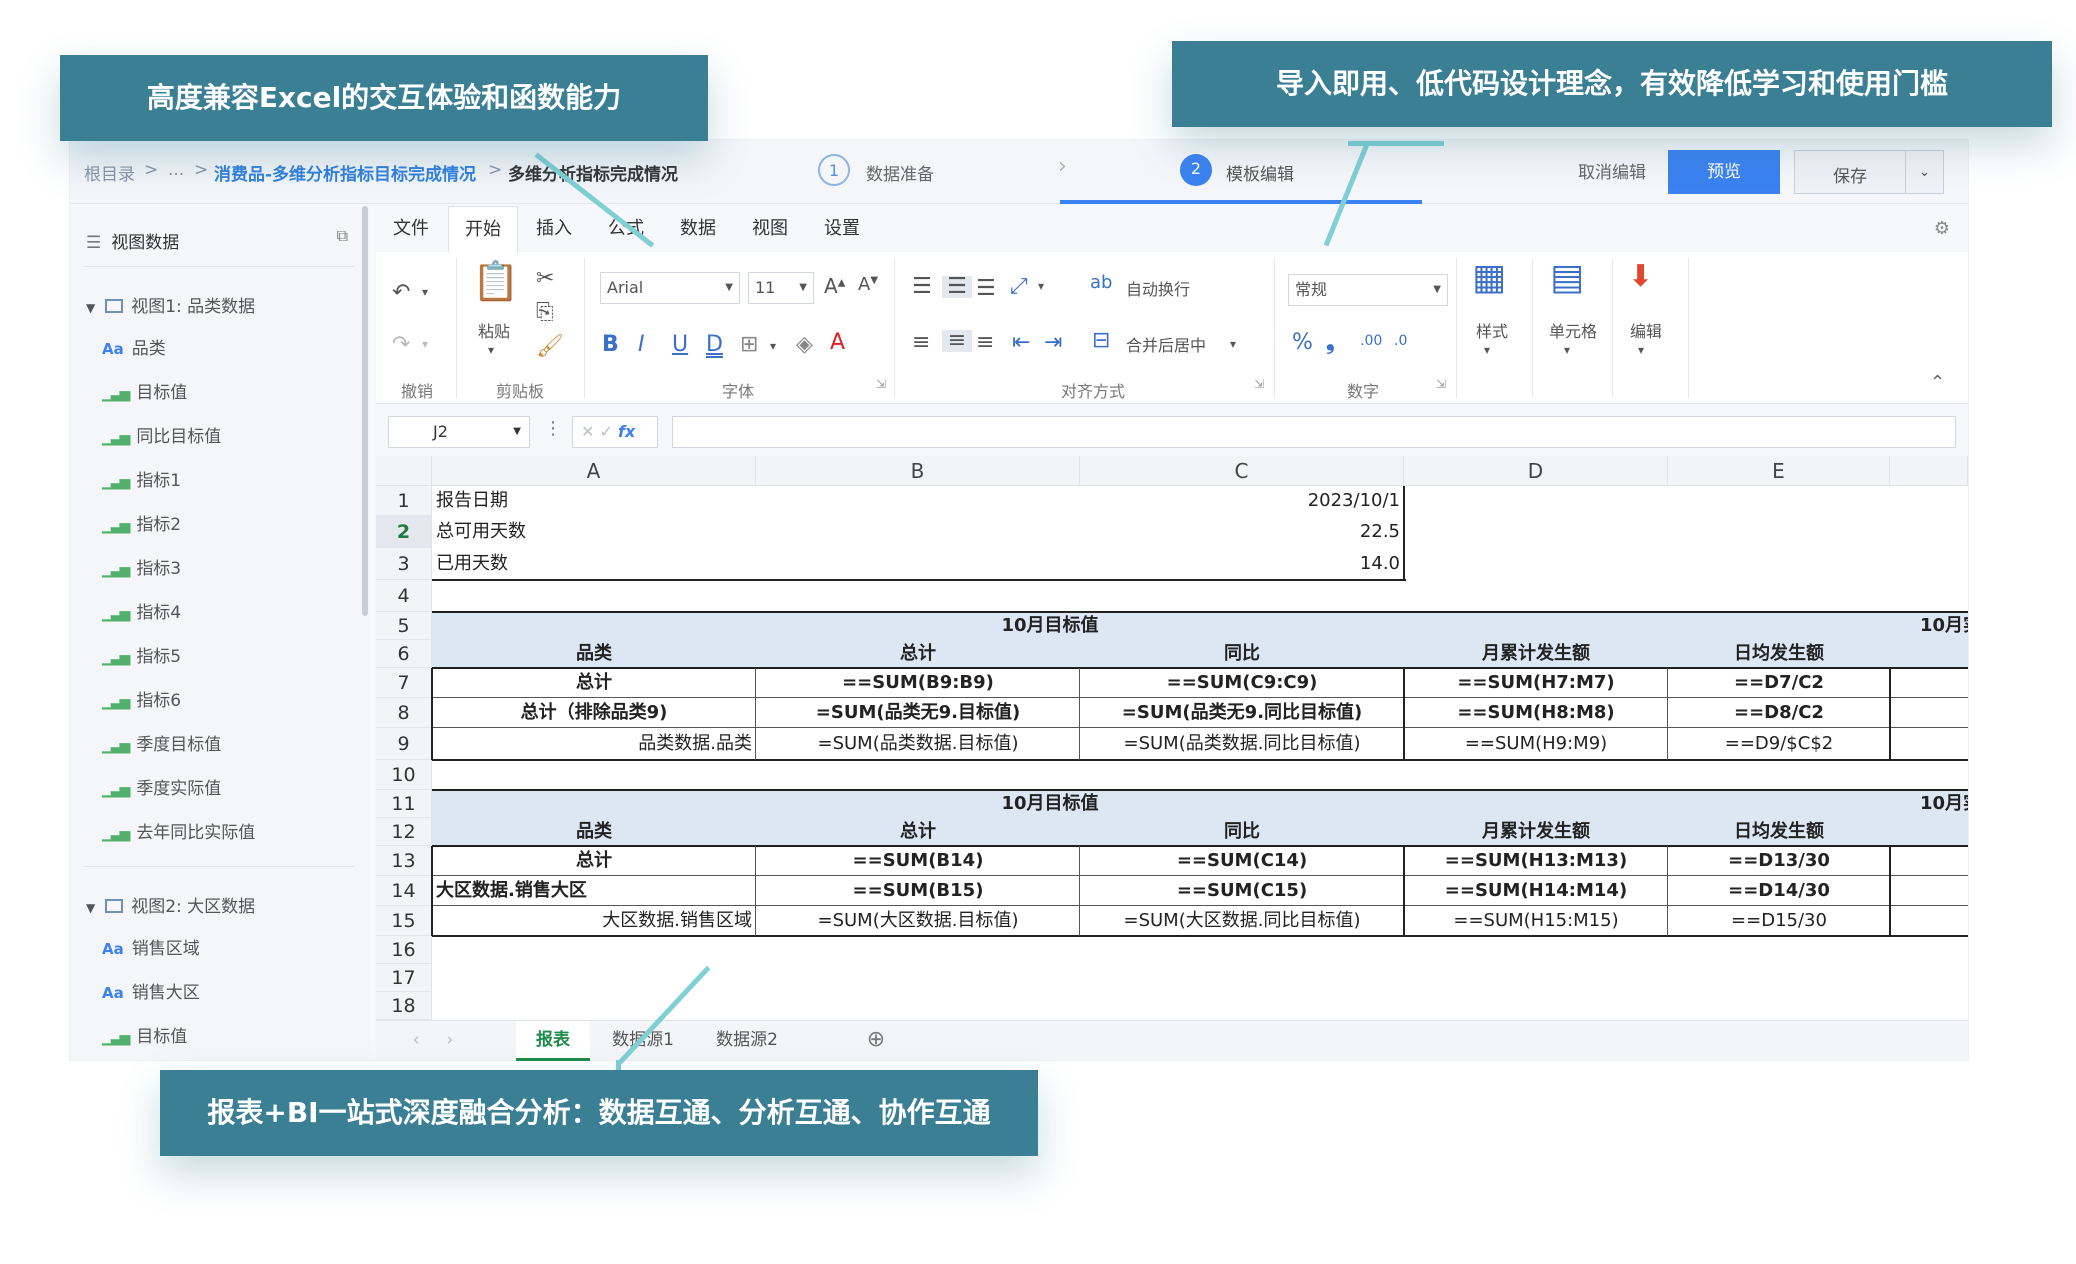 This screenshot has width=2076, height=1264. I want to click on tab-view: 视图, so click(770, 229).